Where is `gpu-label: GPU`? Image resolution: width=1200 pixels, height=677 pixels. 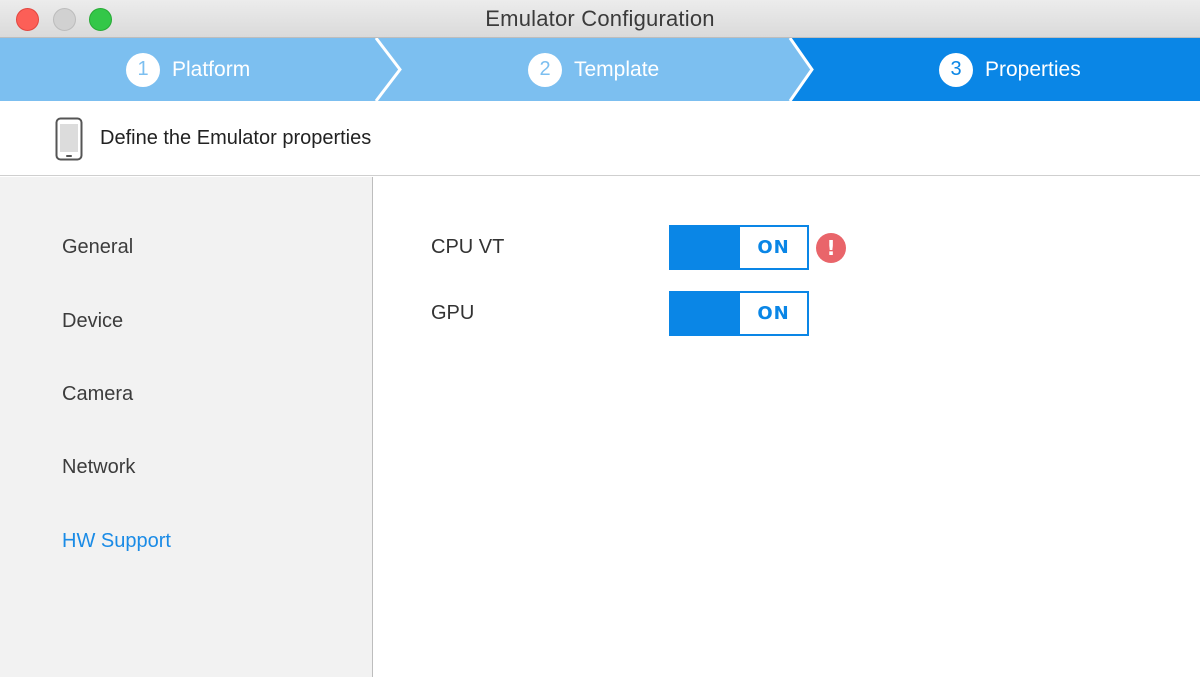 gpu-label: GPU is located at coordinates (453, 313).